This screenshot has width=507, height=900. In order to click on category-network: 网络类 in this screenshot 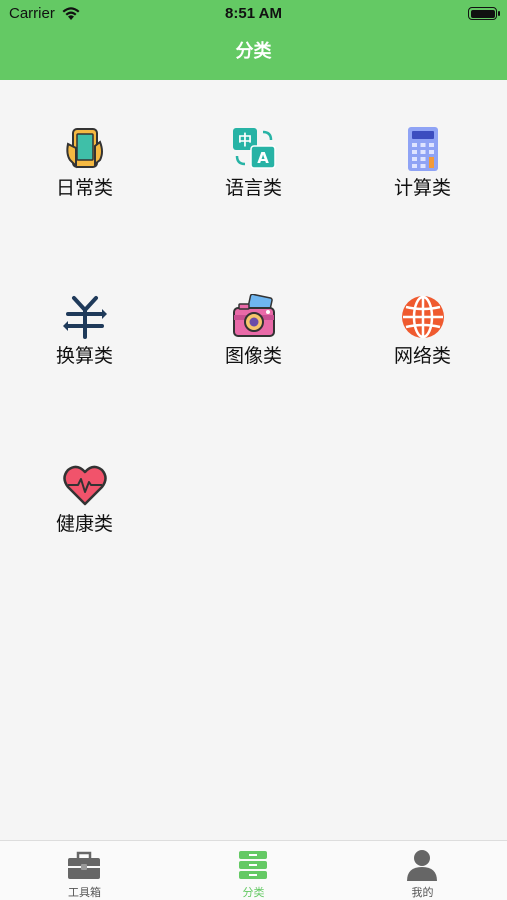, I will do `click(422, 332)`.